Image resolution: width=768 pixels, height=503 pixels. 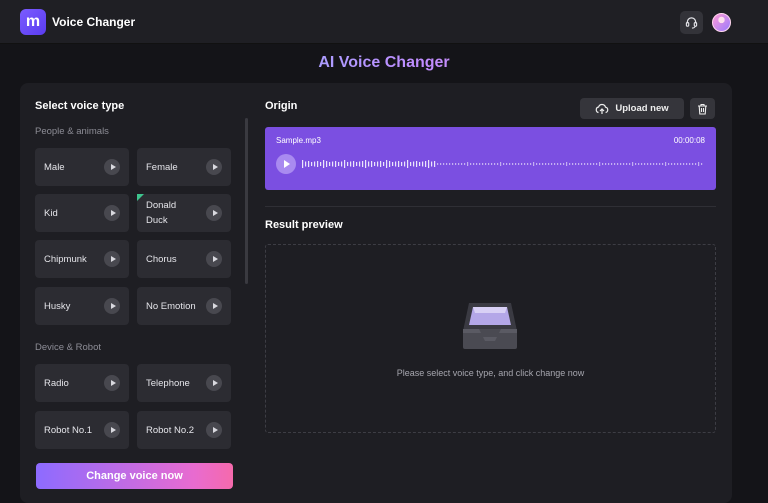 What do you see at coordinates (184, 213) in the screenshot?
I see `voice-tile-donald-duck: Donald Duck` at bounding box center [184, 213].